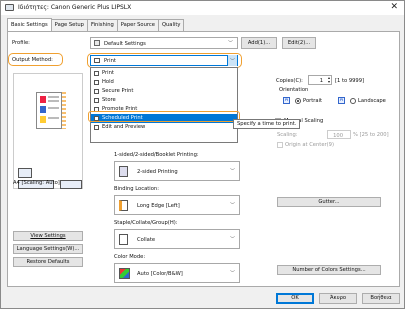  What do you see at coordinates (267, 124) in the screenshot?
I see `tooltip: Specify a time to print.` at bounding box center [267, 124].